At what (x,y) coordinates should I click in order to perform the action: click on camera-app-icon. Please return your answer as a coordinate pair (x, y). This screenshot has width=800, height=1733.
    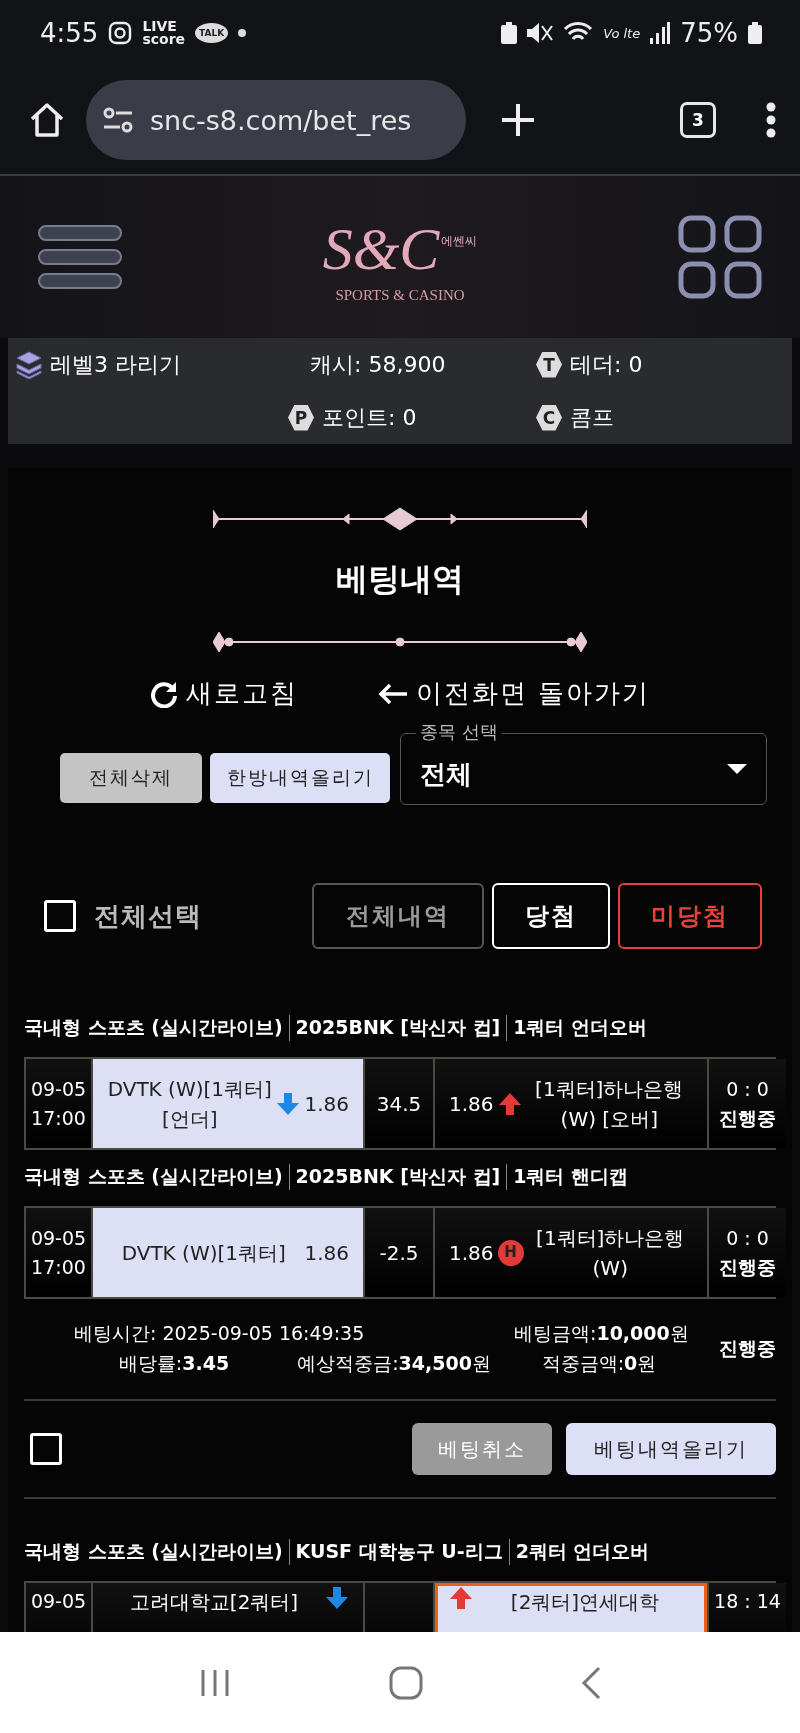
    Looking at the image, I should click on (120, 33).